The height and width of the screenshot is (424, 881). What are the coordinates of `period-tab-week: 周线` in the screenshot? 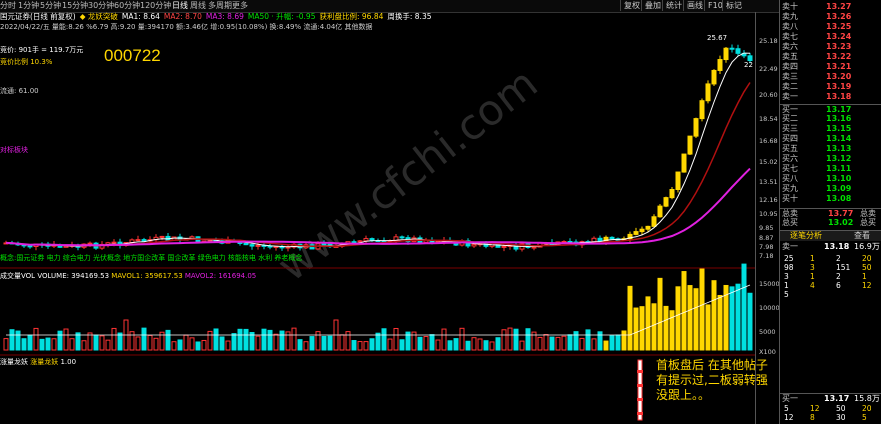 It's located at (198, 6).